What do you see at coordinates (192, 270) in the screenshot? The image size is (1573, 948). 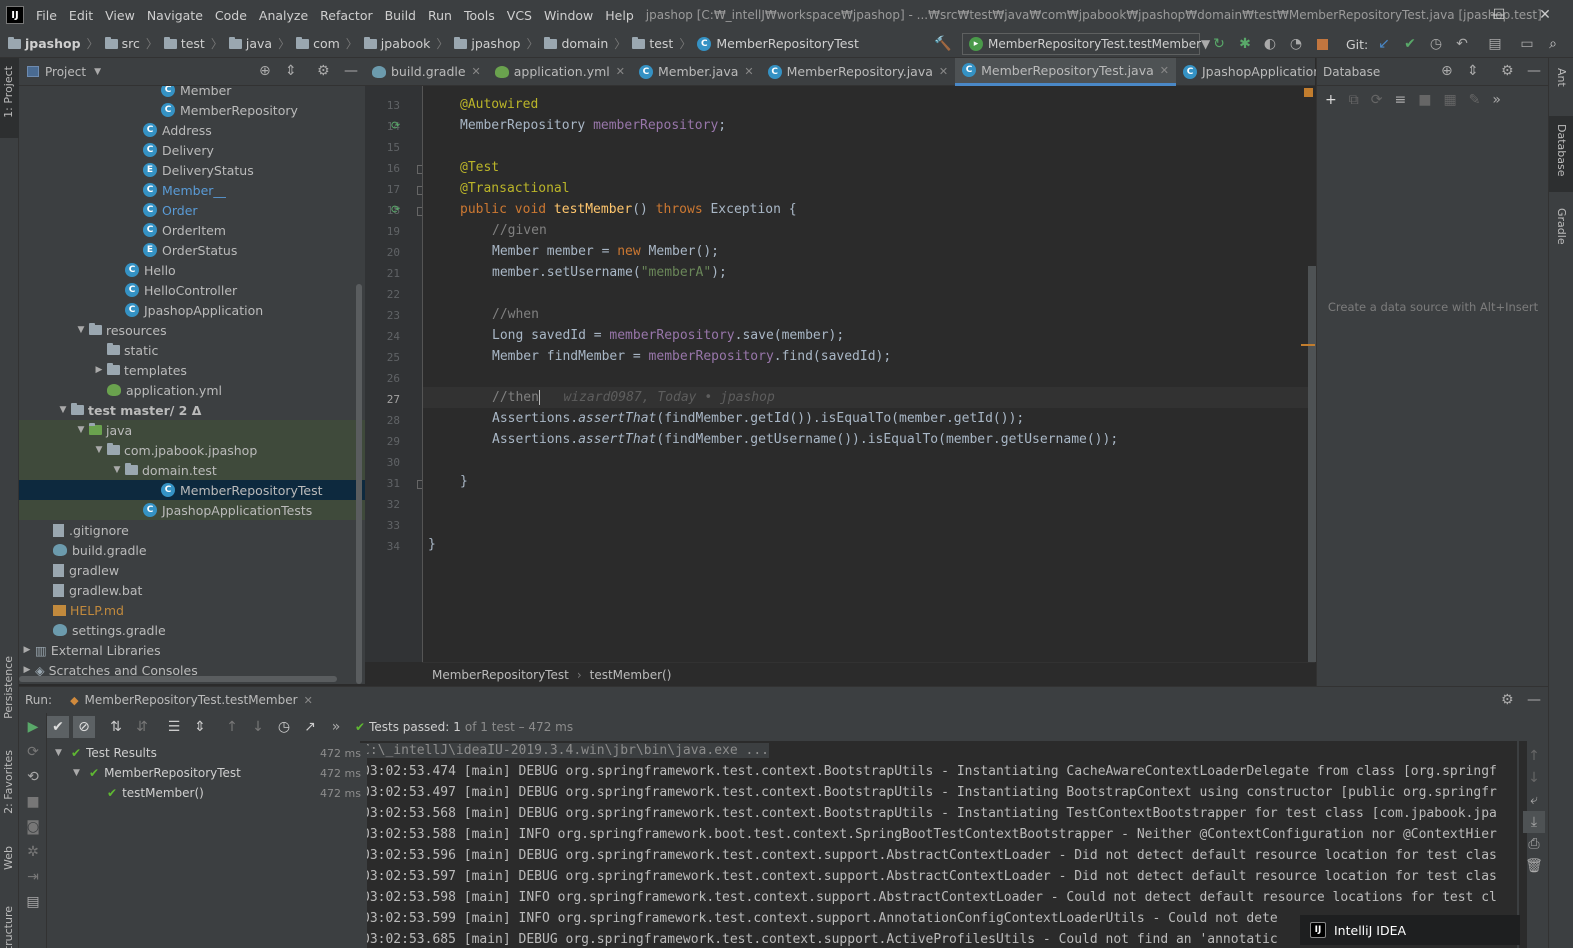 I see `project-tree-item: C Hello` at bounding box center [192, 270].